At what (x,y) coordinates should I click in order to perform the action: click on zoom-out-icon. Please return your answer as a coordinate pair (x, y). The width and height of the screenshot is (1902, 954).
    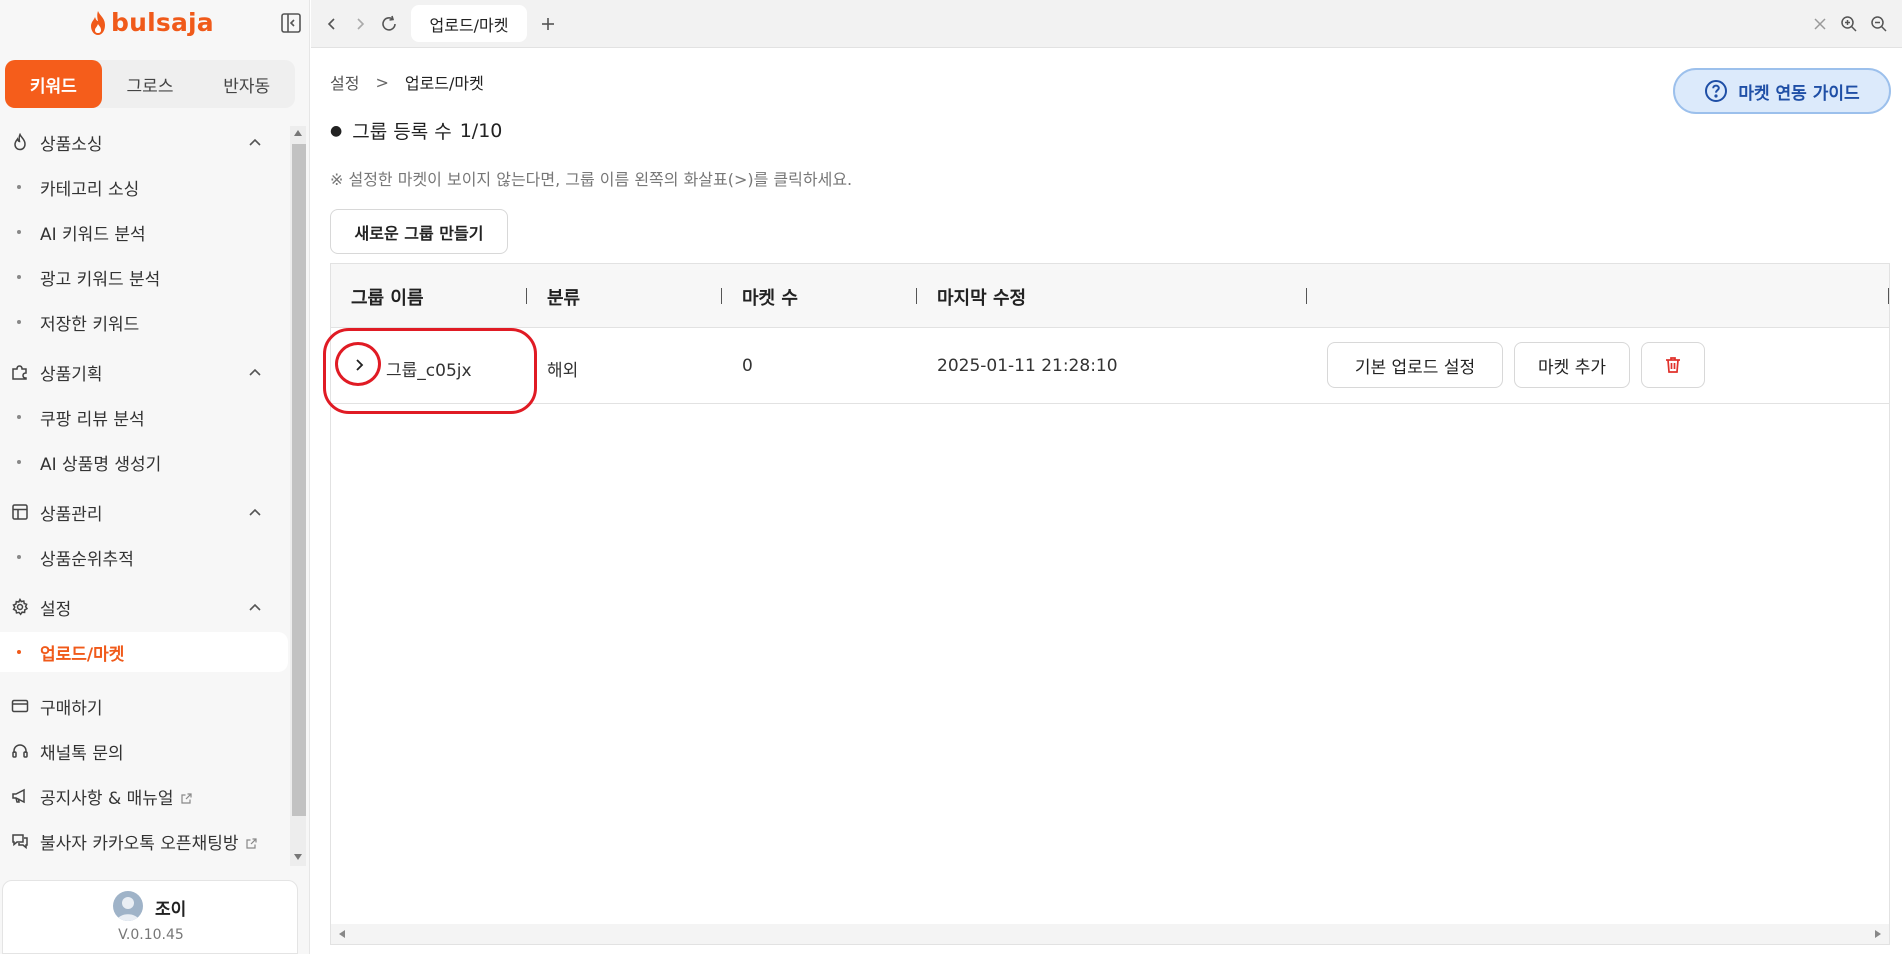
    Looking at the image, I should click on (1879, 24).